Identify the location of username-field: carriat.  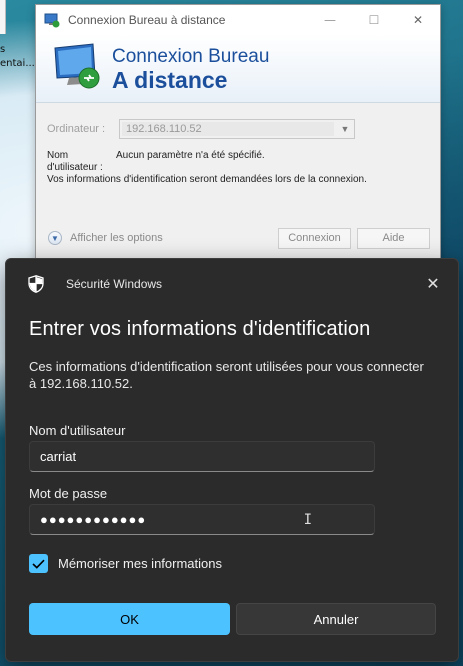
(202, 456).